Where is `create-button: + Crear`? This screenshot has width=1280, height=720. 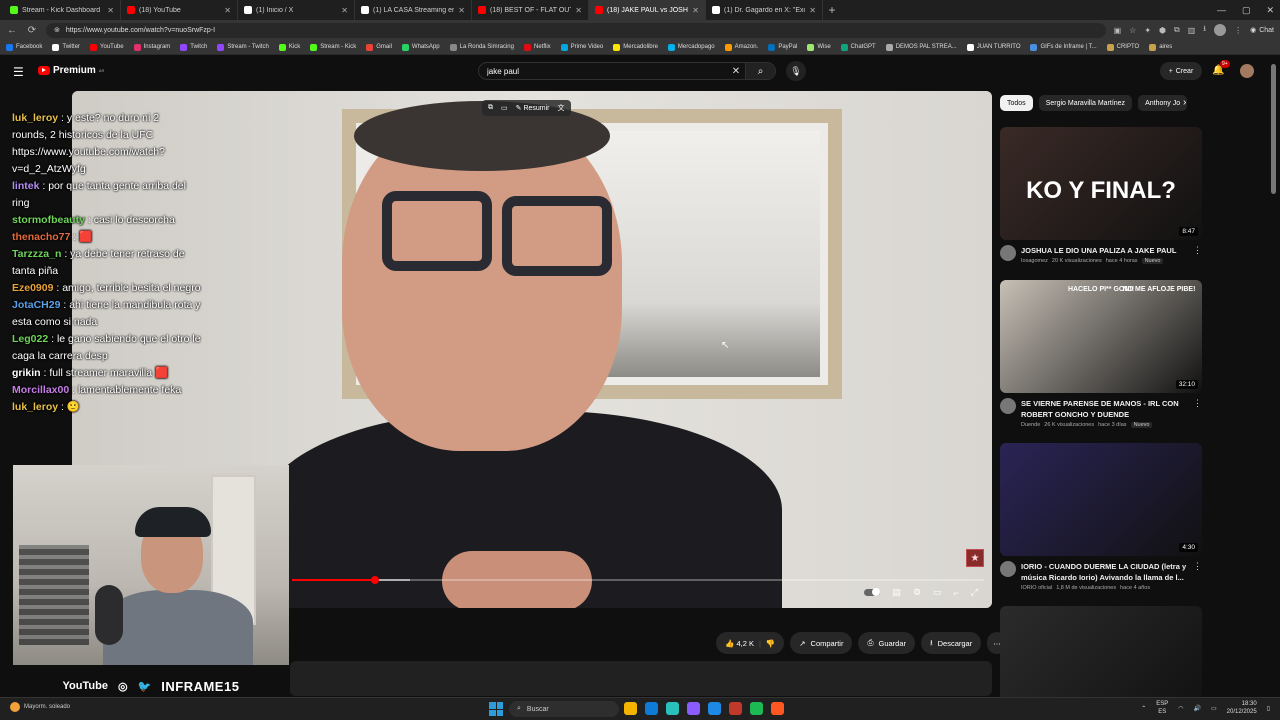 create-button: + Crear is located at coordinates (1181, 71).